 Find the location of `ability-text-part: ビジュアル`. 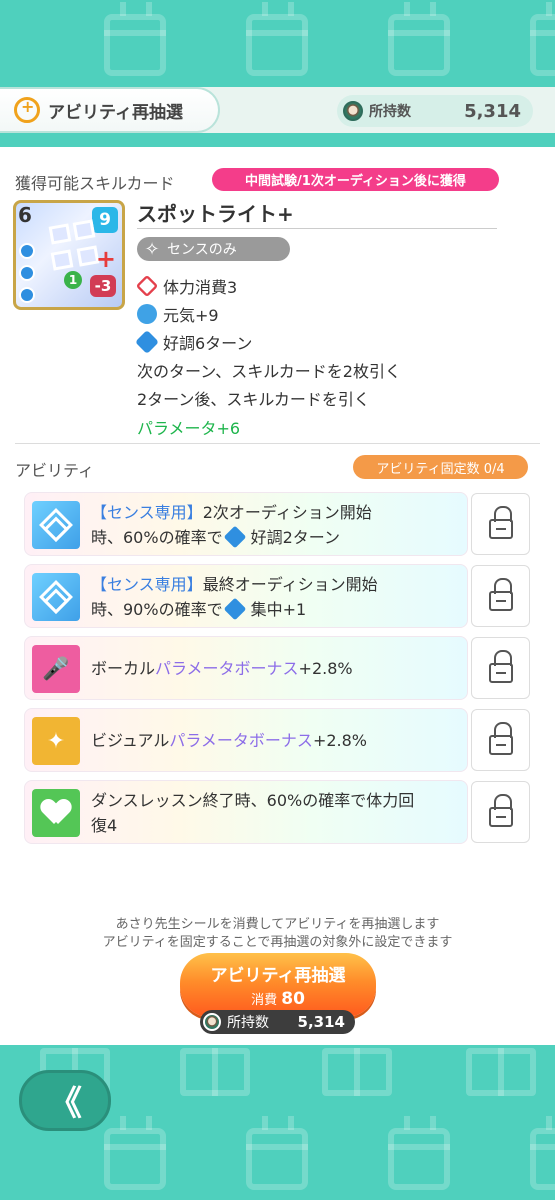

ability-text-part: ビジュアル is located at coordinates (130, 740).